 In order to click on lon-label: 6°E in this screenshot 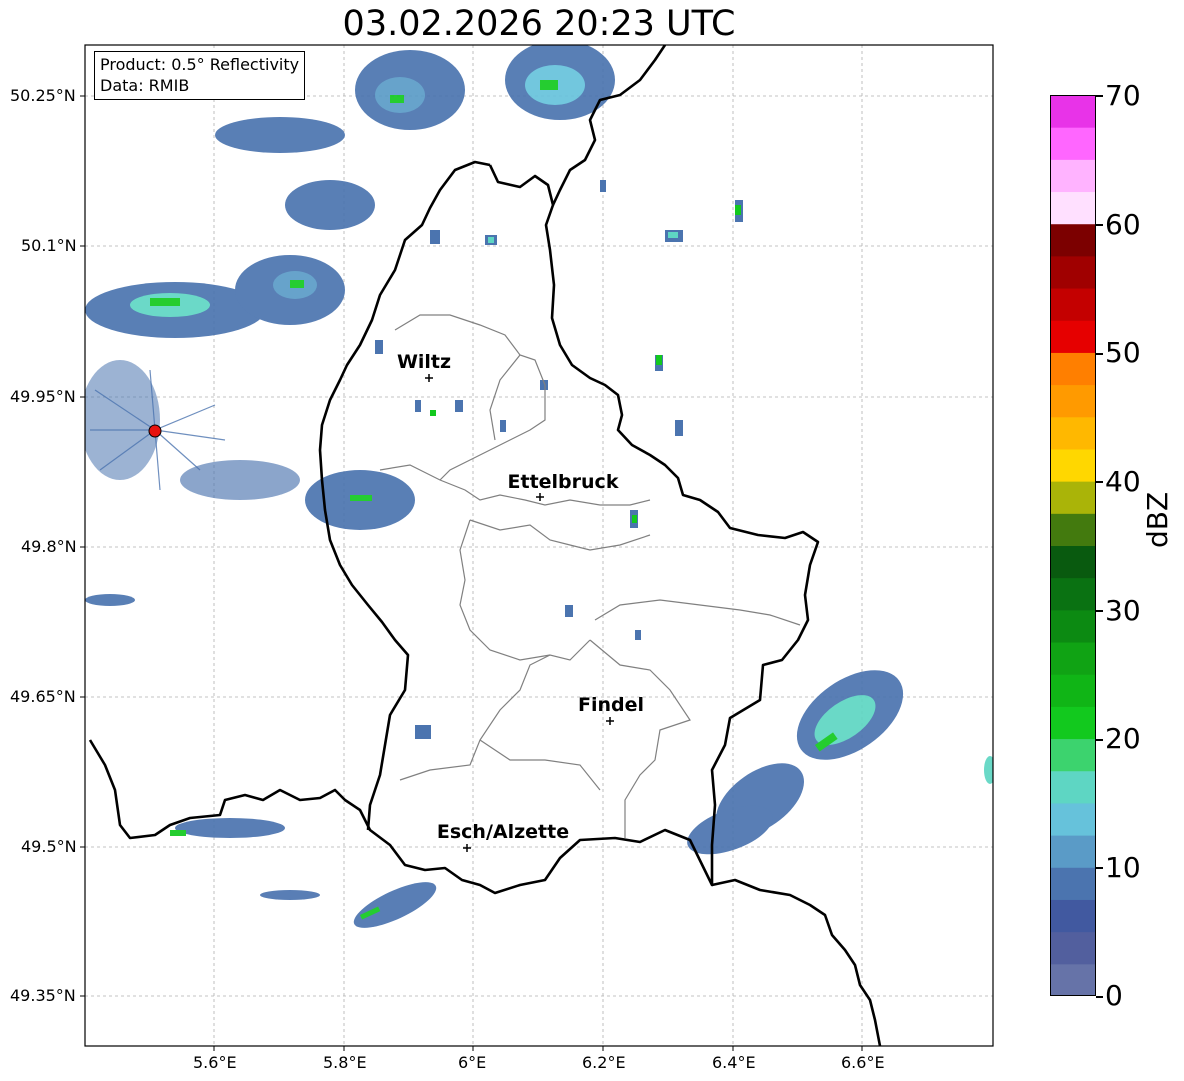, I will do `click(472, 1062)`.